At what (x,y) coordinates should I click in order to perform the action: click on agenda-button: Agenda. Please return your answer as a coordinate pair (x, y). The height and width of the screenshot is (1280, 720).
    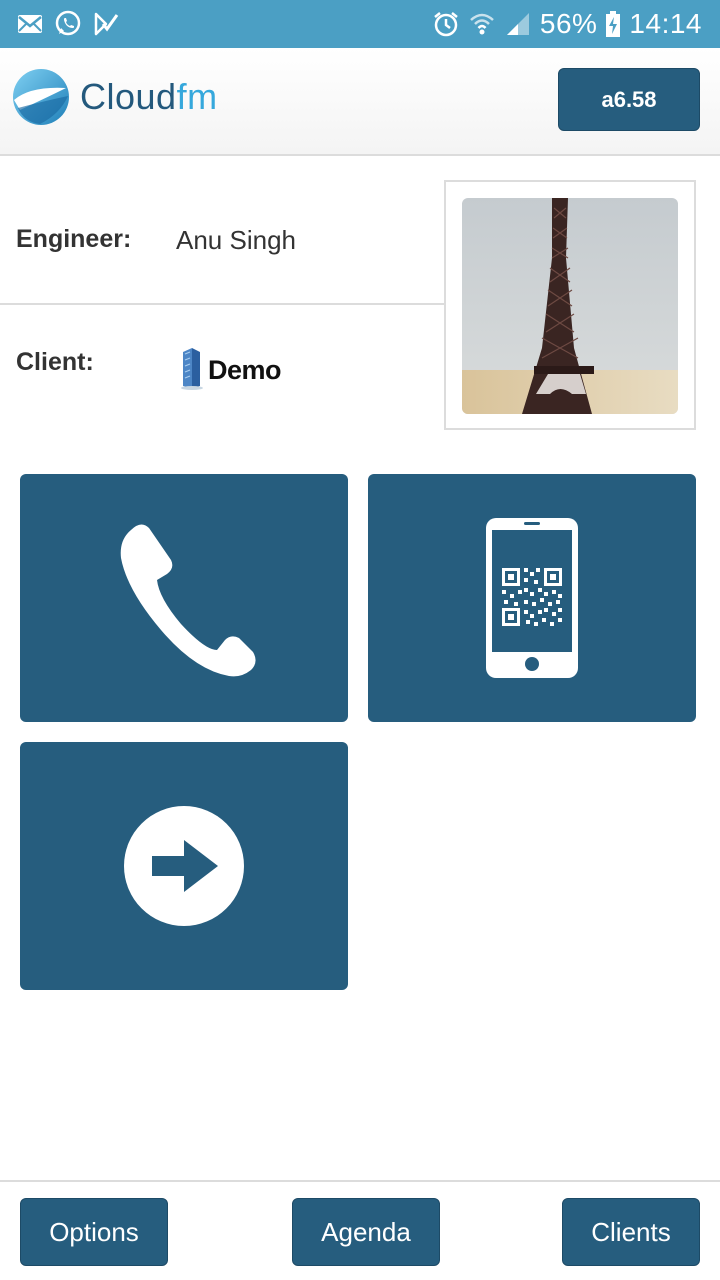
    Looking at the image, I should click on (366, 1232).